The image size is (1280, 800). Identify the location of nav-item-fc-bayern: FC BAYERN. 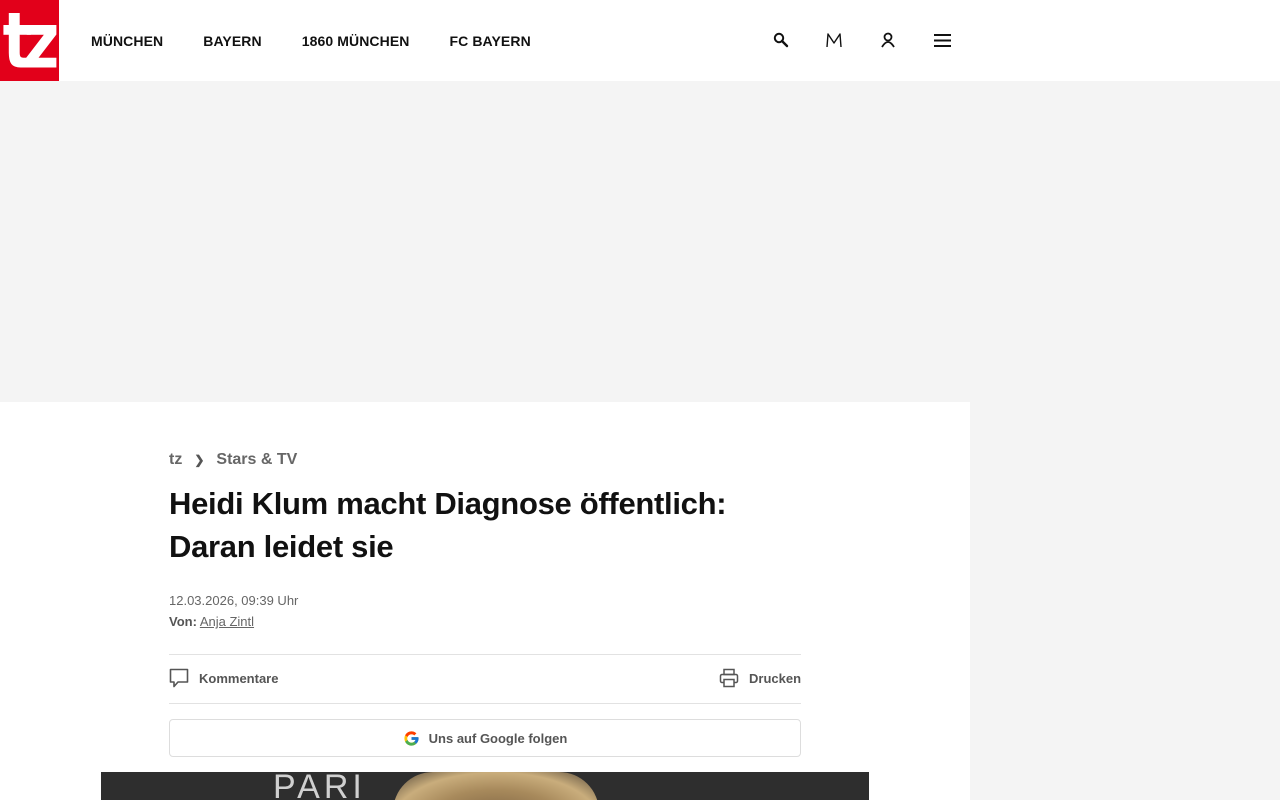
(490, 41).